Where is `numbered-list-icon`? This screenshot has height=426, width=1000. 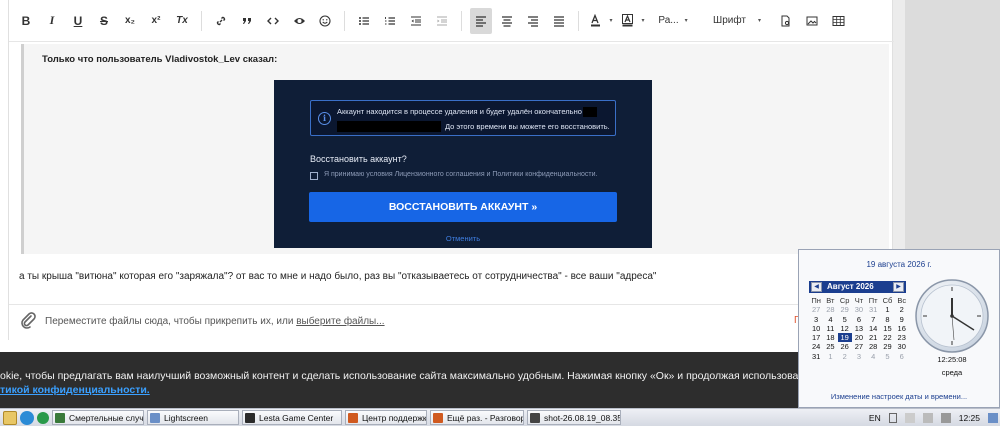
numbered-list-icon is located at coordinates (390, 21).